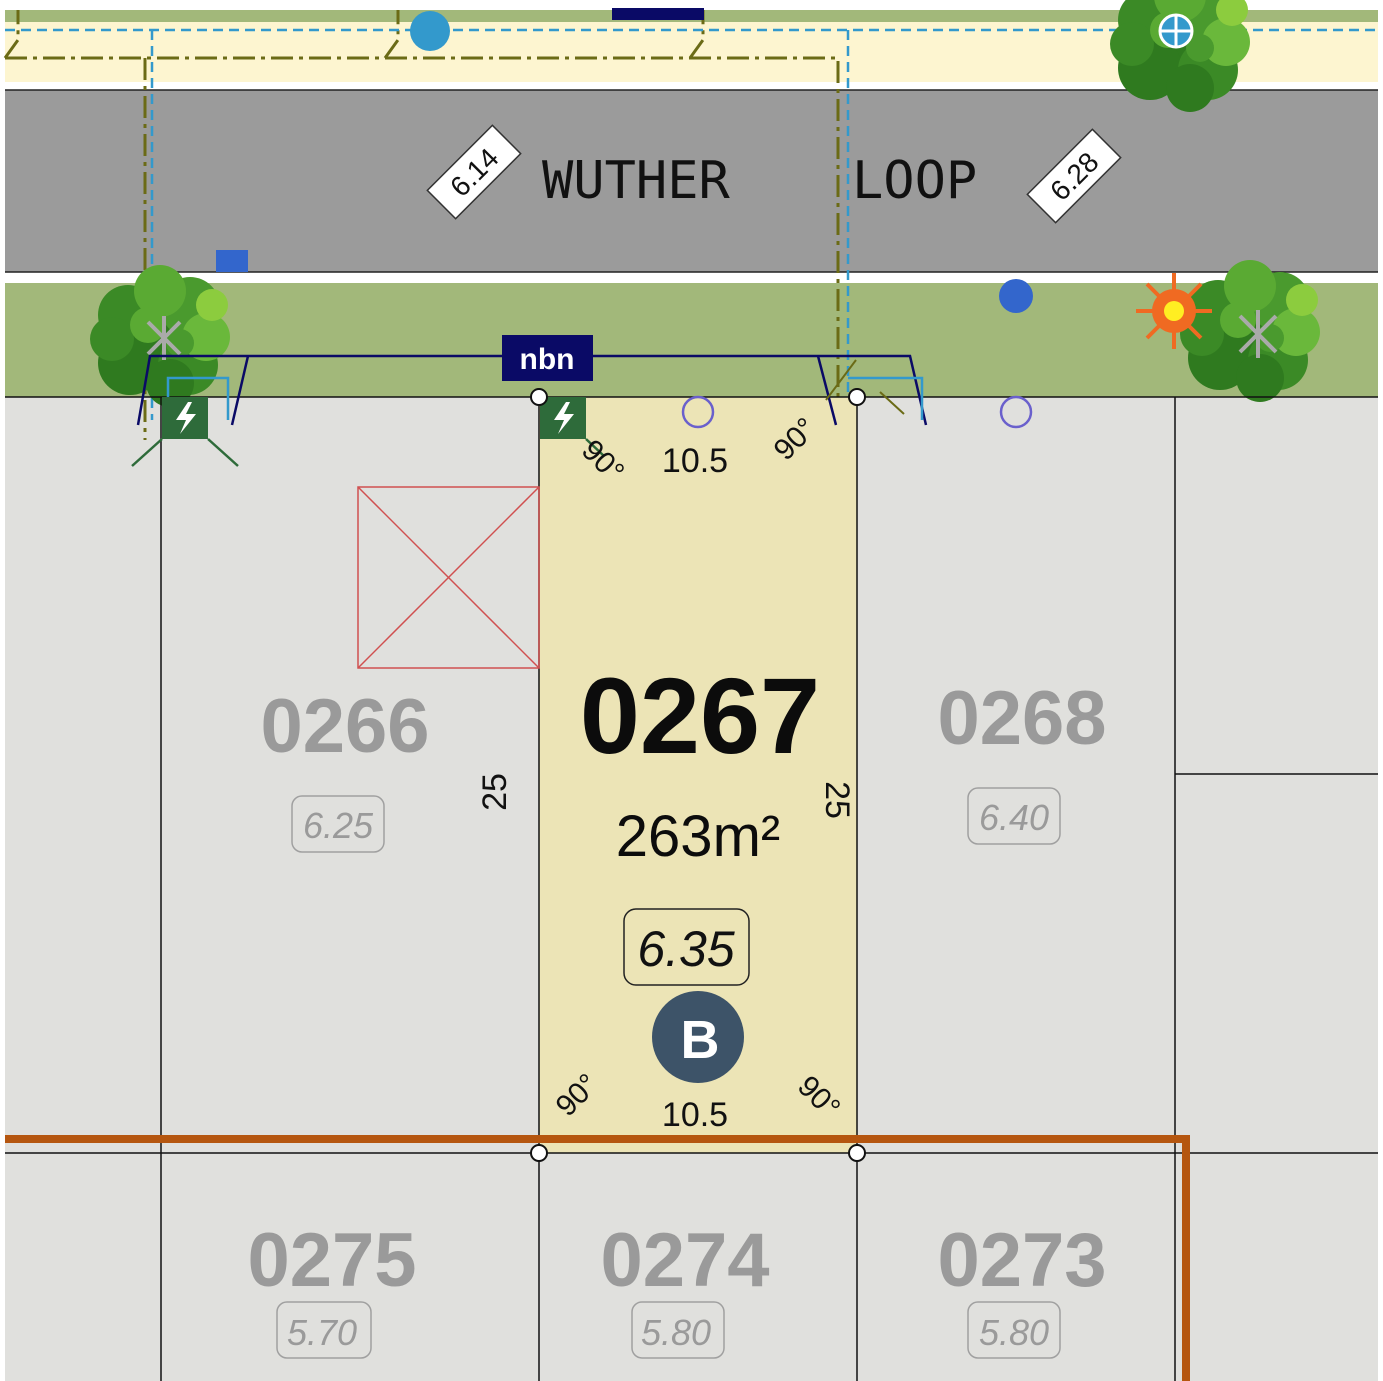 This screenshot has width=1383, height=1381. I want to click on frontage-dimension: 10.5, so click(695, 461).